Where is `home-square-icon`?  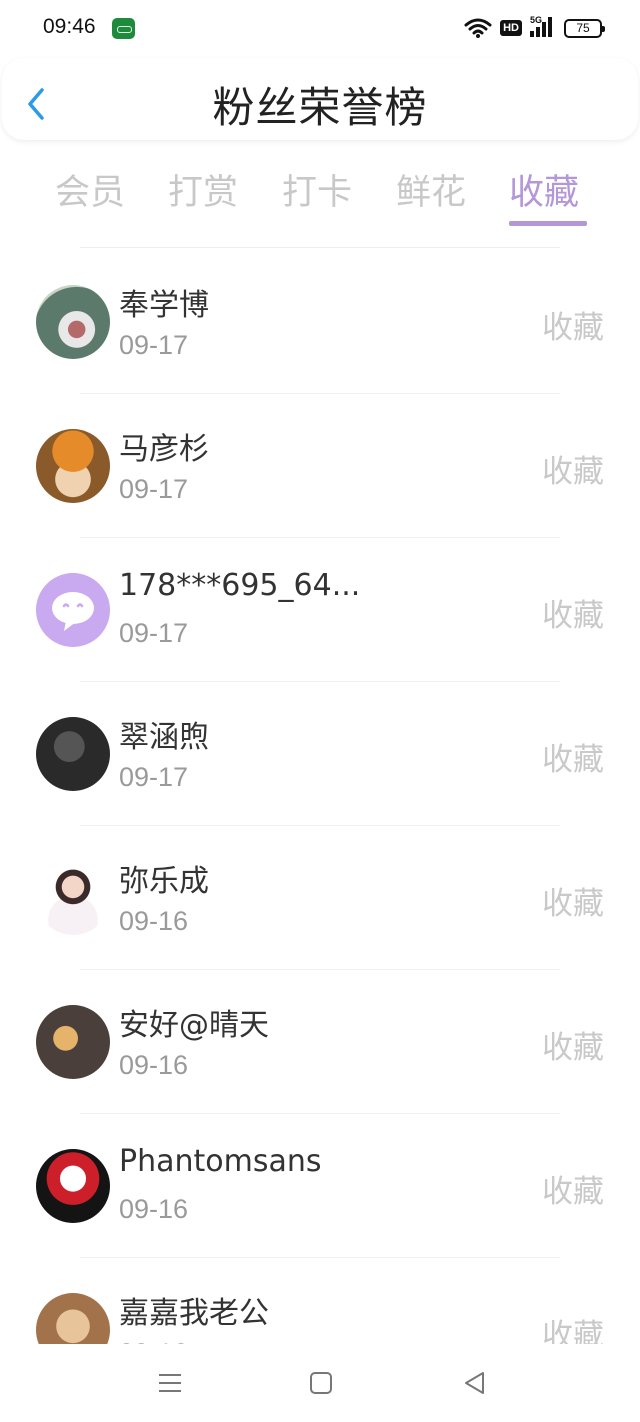
home-square-icon is located at coordinates (321, 1383).